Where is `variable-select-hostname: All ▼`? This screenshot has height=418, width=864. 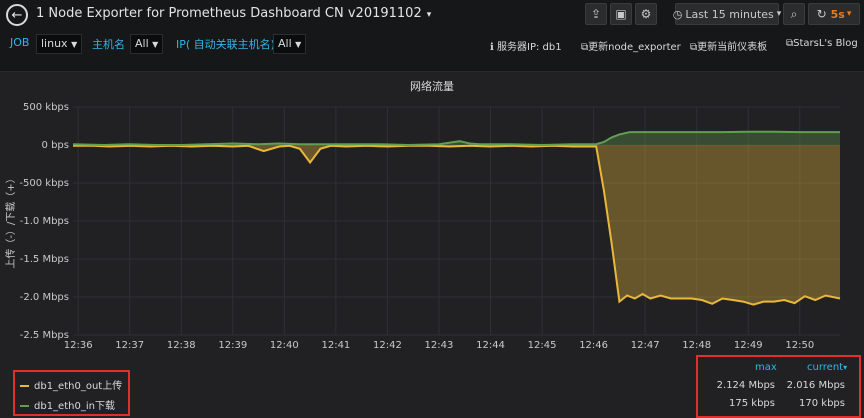 variable-select-hostname: All ▼ is located at coordinates (147, 44).